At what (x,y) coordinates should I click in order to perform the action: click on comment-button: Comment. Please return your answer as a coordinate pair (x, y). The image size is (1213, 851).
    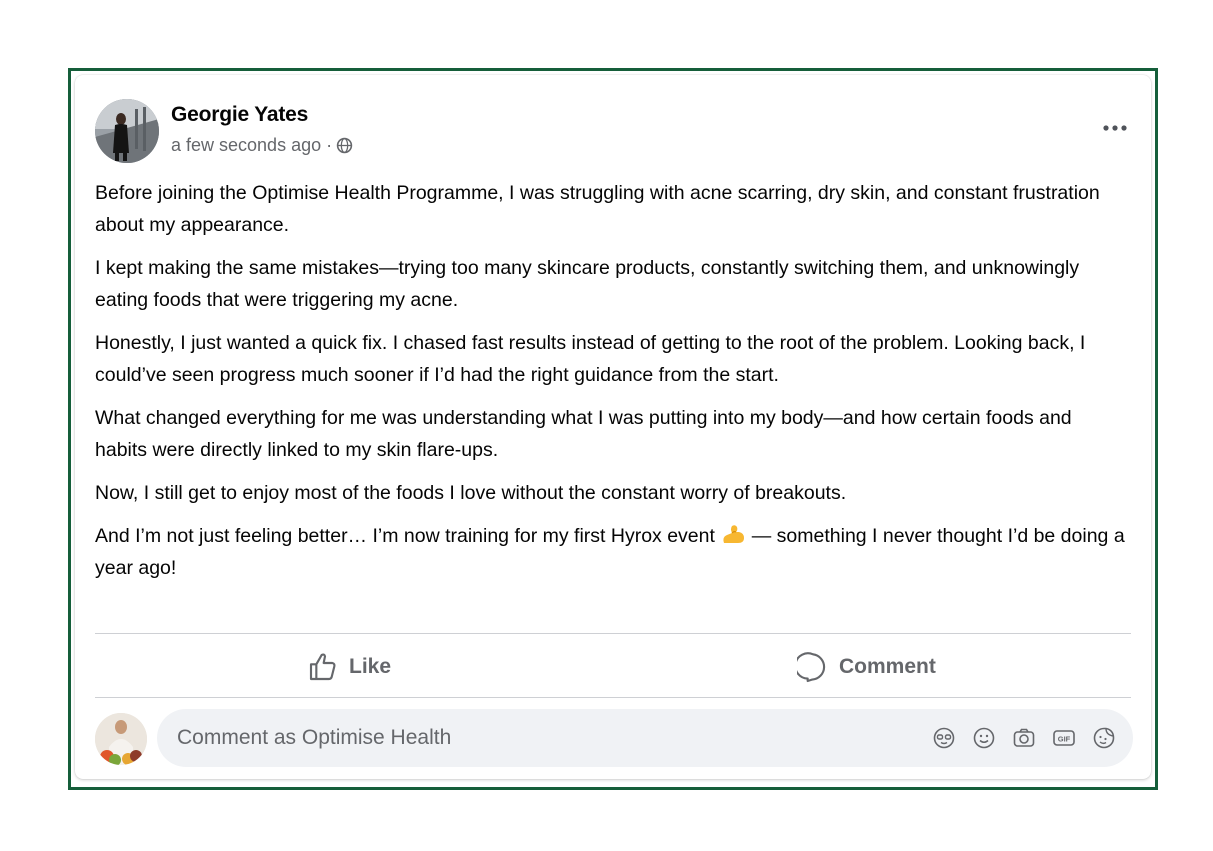
    Looking at the image, I should click on (866, 667).